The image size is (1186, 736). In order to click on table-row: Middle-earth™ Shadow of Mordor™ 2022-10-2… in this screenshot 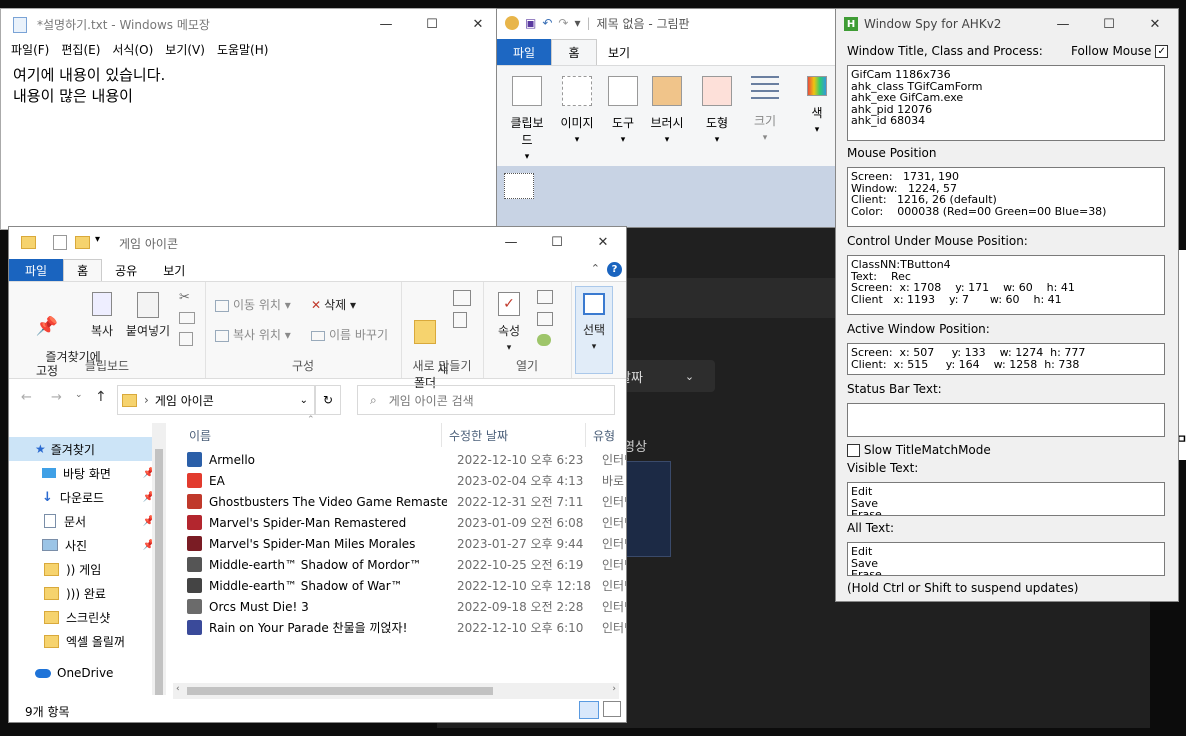, I will do `click(406, 564)`.